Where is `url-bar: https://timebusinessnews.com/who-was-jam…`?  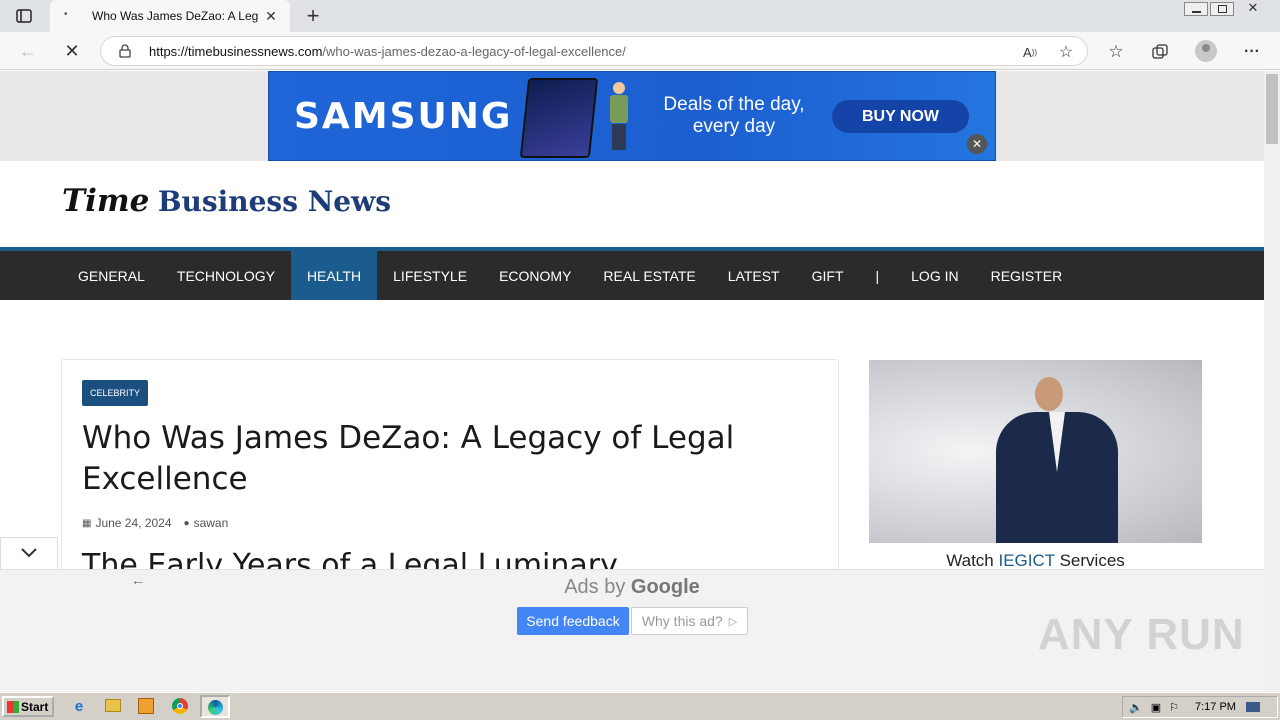
url-bar: https://timebusinessnews.com/who-was-jam… is located at coordinates (594, 51).